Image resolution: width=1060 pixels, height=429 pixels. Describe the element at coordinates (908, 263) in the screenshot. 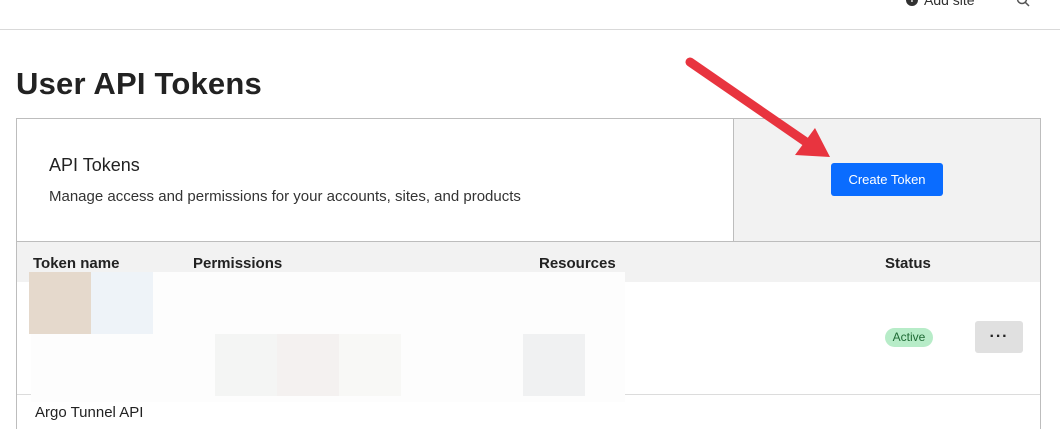

I see `column-header-status: Status` at that location.